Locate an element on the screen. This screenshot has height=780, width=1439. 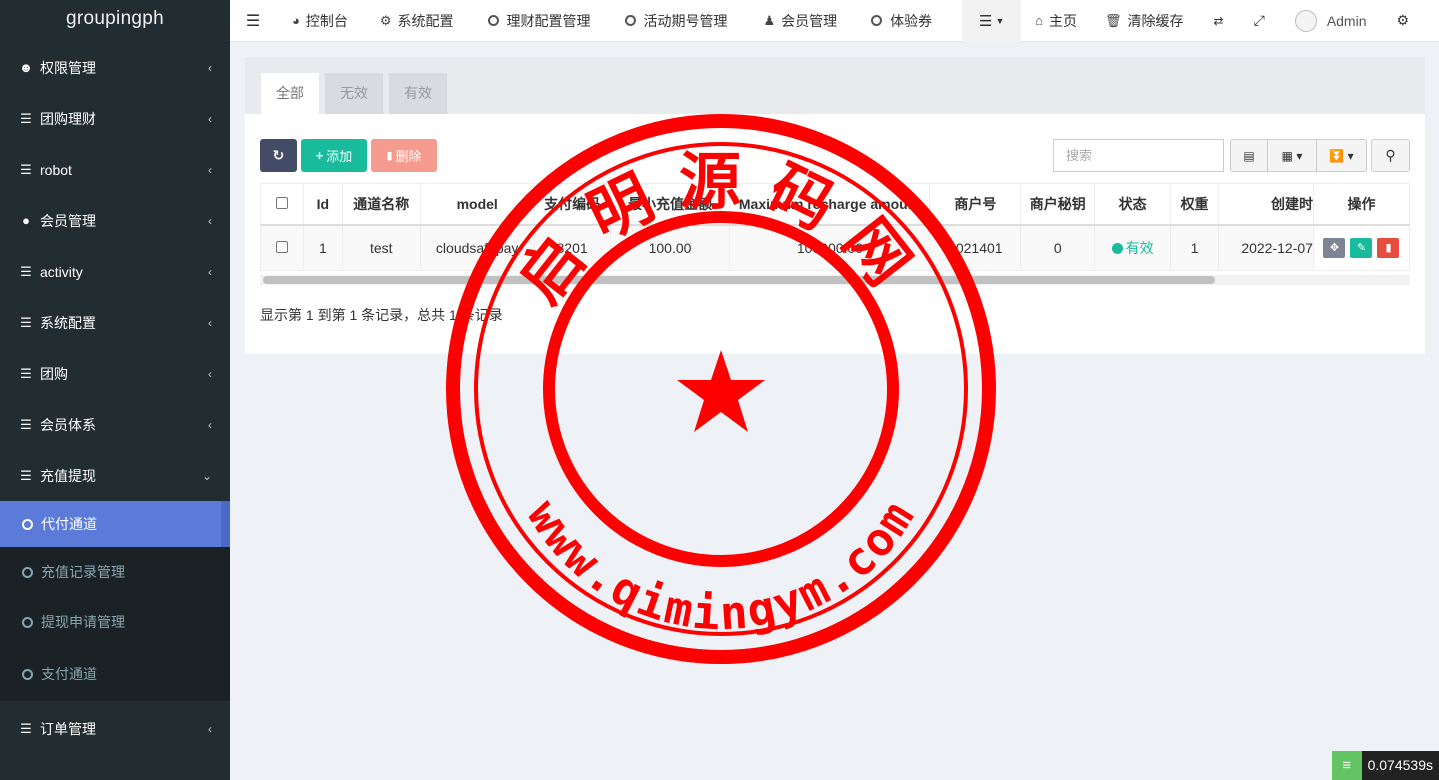
nav-trial-coupon: 体验券 is located at coordinates (901, 21).